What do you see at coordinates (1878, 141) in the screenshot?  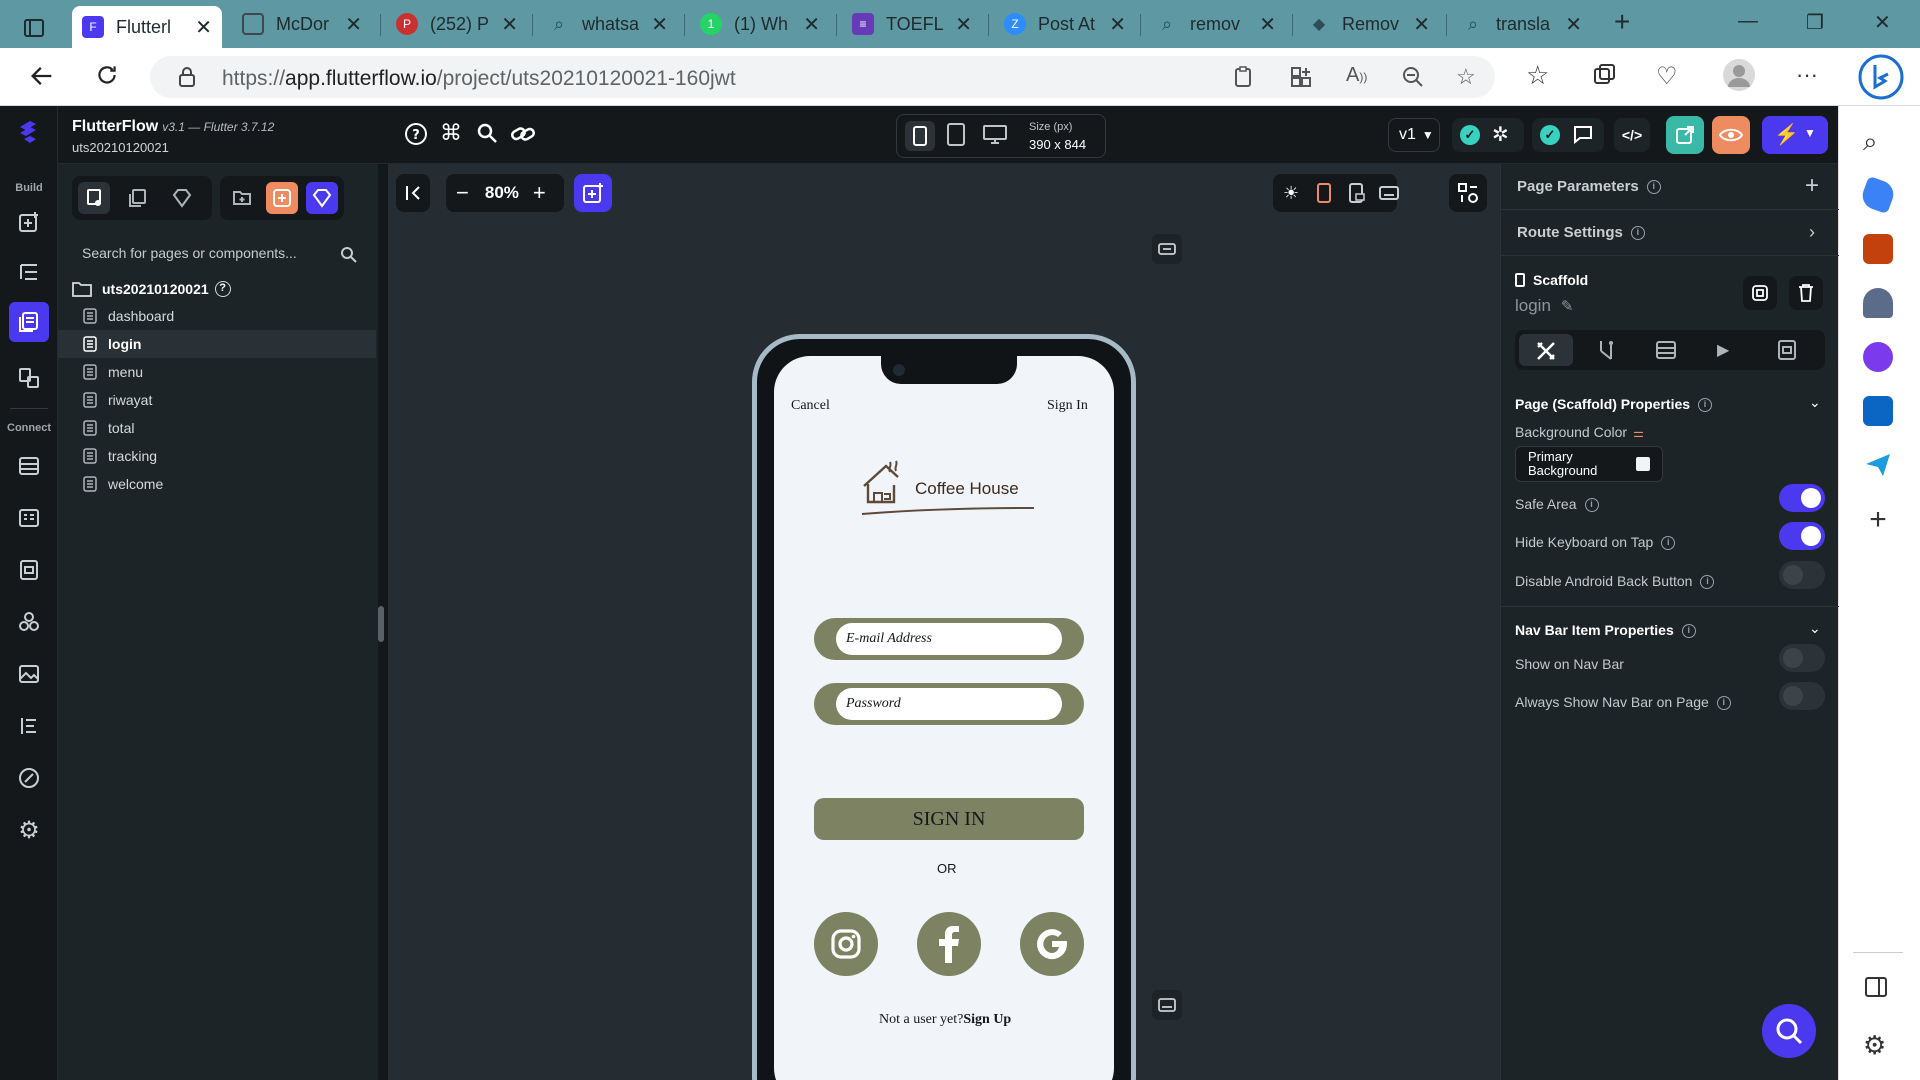 I see `search-icon: ⌕` at bounding box center [1878, 141].